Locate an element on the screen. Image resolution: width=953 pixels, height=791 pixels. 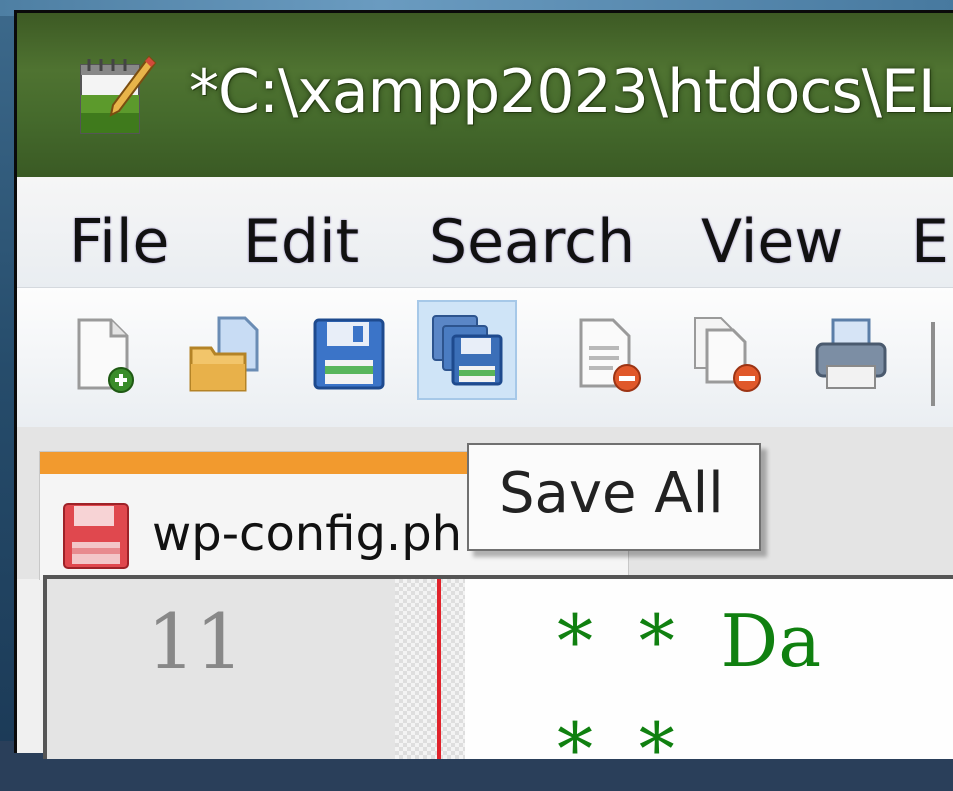
save-all-icon is located at coordinates (467, 350).